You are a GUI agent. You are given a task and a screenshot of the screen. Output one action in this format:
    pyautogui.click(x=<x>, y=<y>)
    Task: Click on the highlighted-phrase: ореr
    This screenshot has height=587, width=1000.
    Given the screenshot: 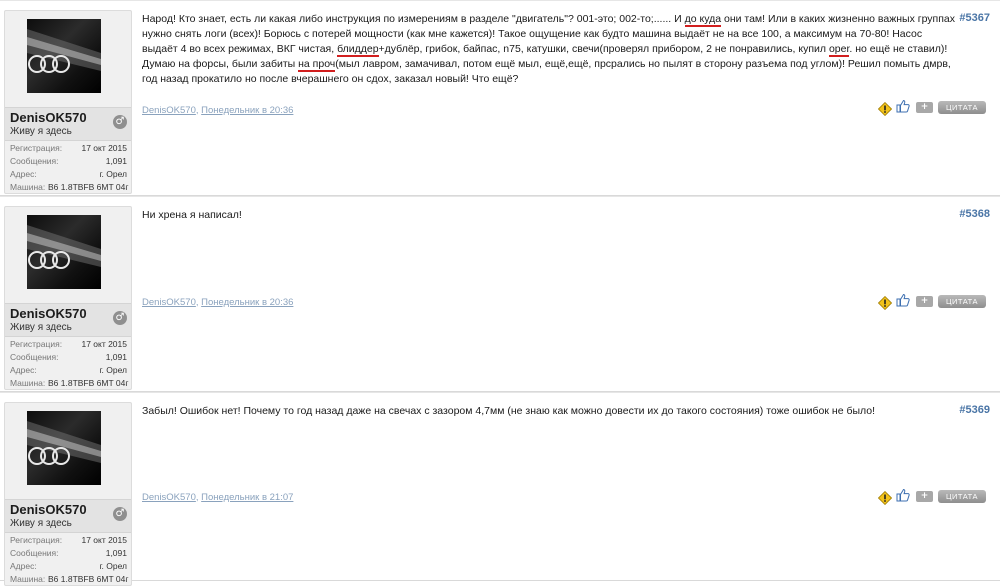 What is the action you would take?
    pyautogui.click(x=839, y=50)
    